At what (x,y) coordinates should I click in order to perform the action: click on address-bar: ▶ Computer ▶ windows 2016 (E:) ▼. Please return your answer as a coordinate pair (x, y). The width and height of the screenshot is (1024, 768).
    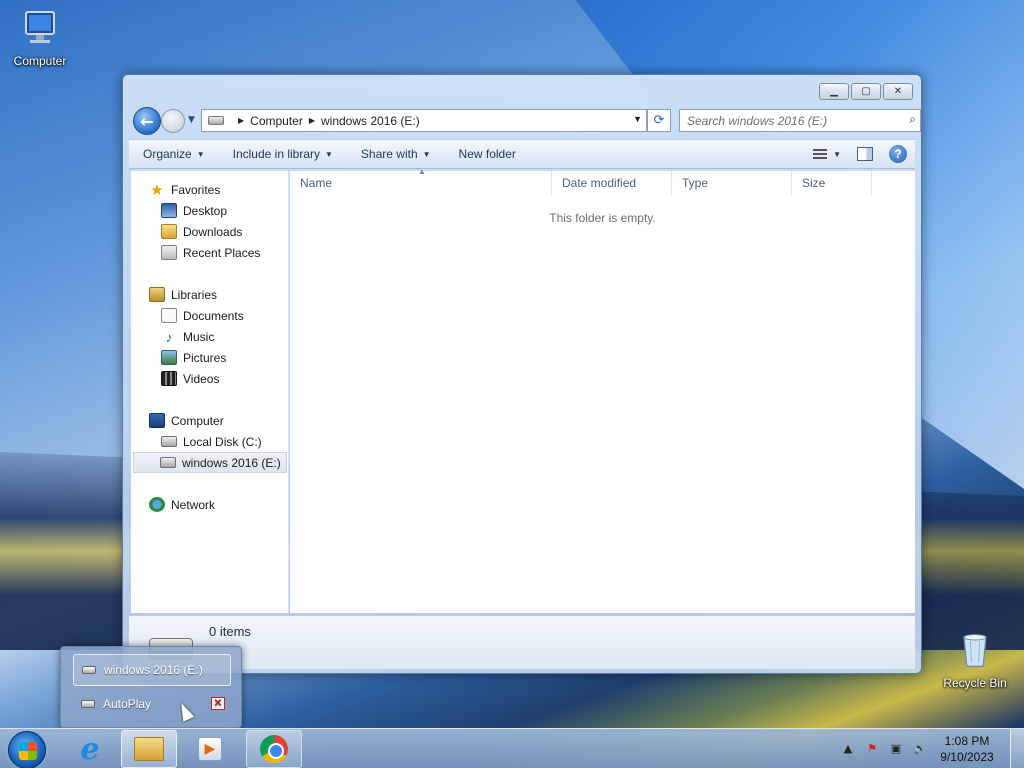
    Looking at the image, I should click on (424, 120).